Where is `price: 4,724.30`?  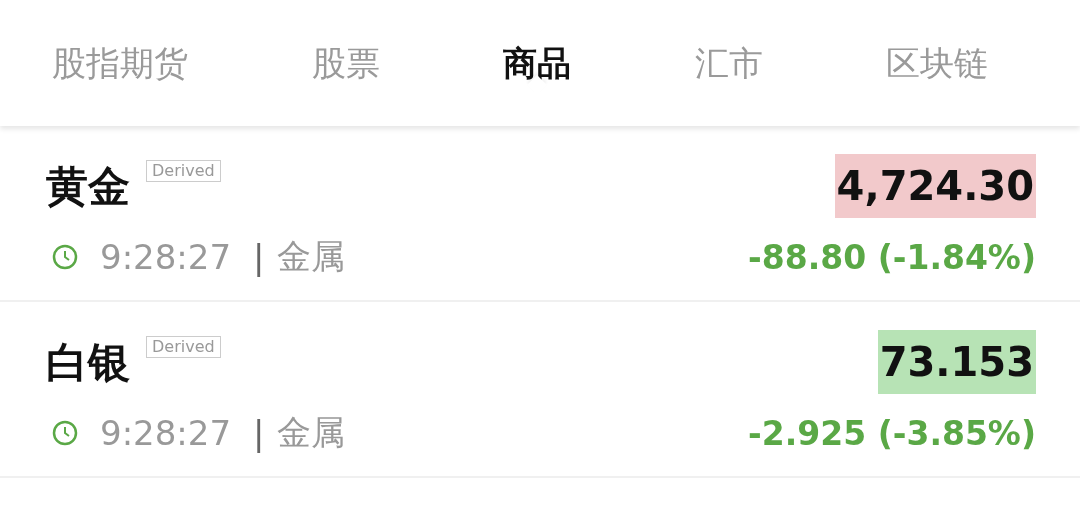
price: 4,724.30 is located at coordinates (935, 186).